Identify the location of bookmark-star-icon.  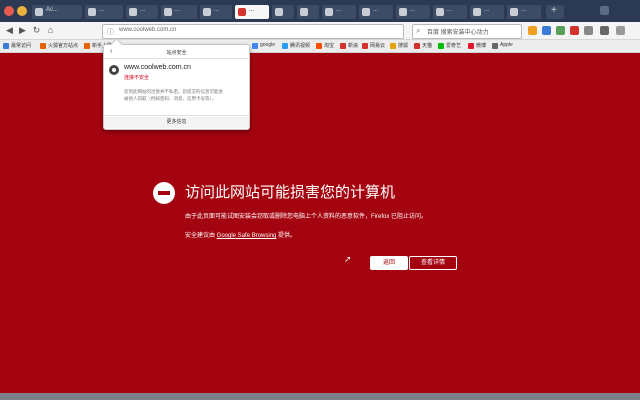
(532, 30).